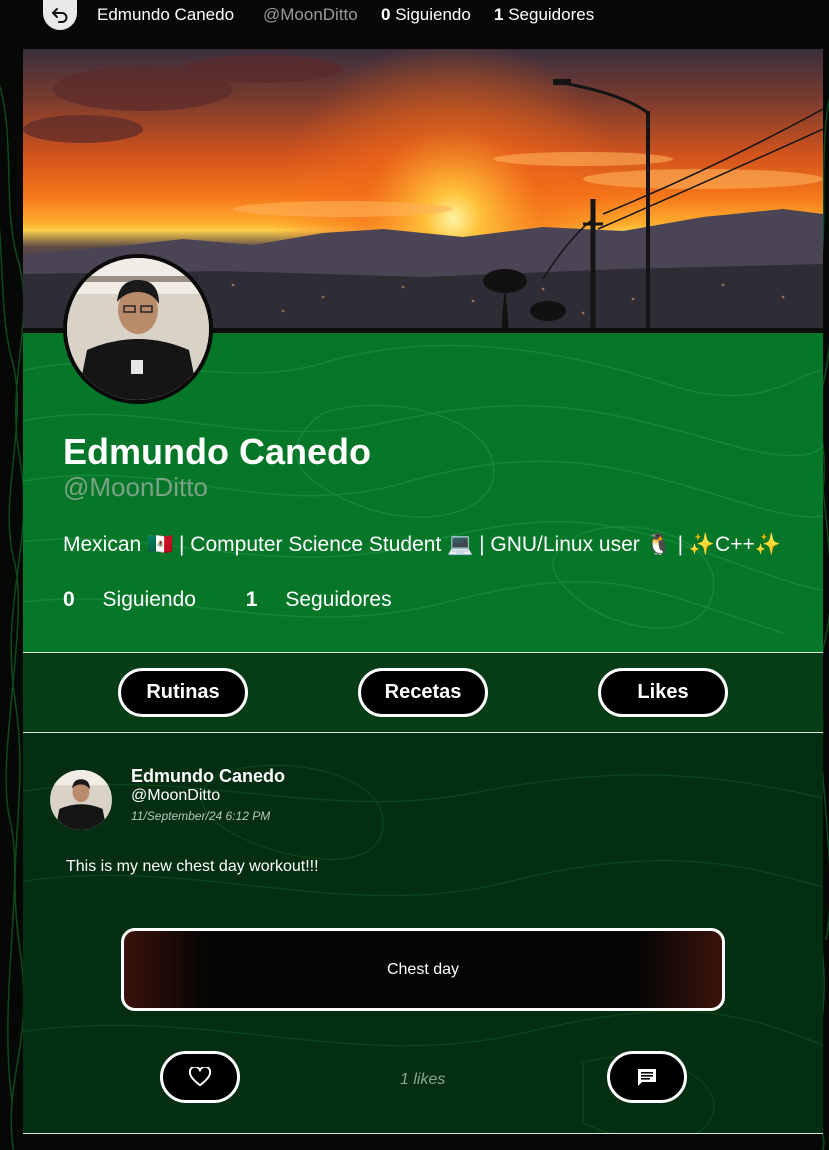 The height and width of the screenshot is (1150, 829). I want to click on post-author-avatar, so click(81, 800).